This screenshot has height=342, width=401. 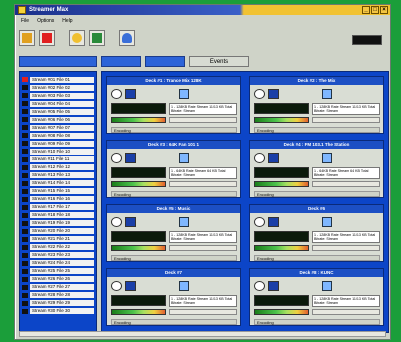 I want to click on maximize-button: □, so click(x=375, y=10).